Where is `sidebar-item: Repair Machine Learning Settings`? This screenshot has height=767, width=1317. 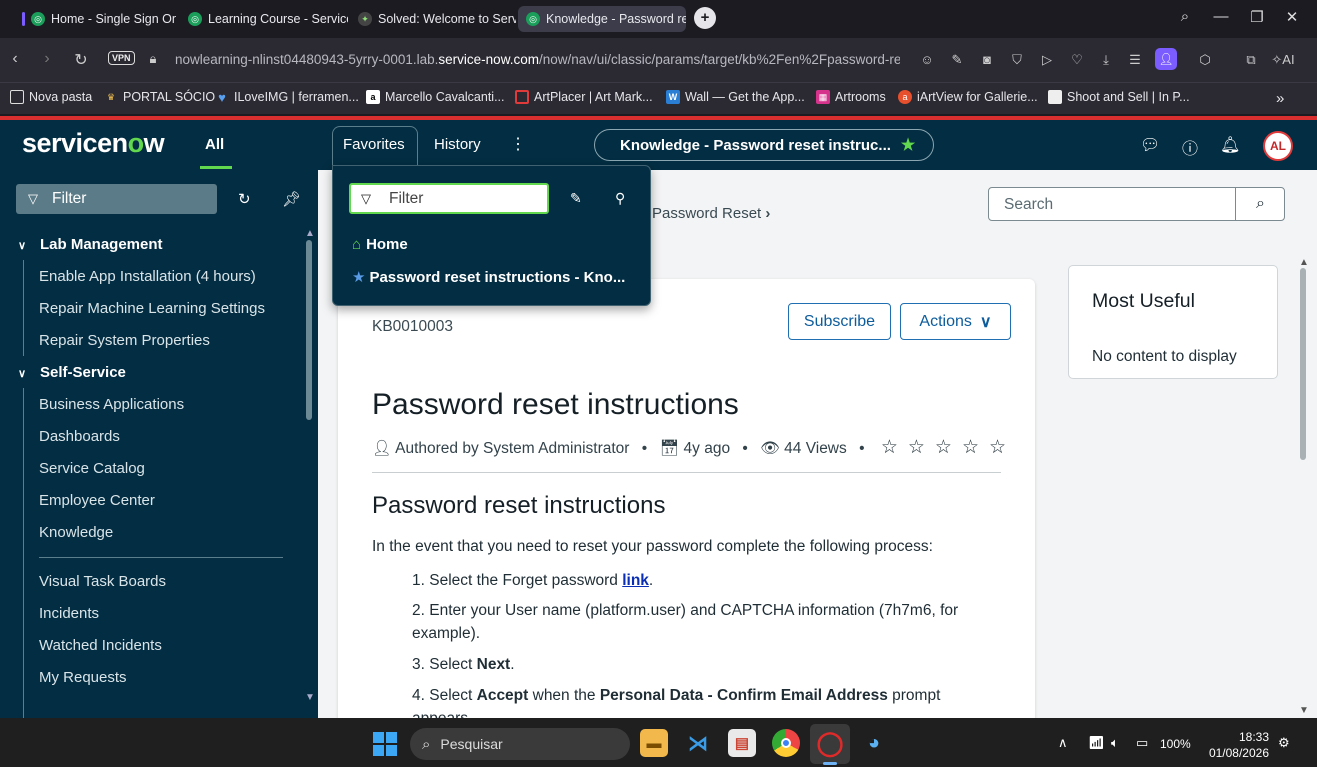
sidebar-item: Repair Machine Learning Settings is located at coordinates (152, 308).